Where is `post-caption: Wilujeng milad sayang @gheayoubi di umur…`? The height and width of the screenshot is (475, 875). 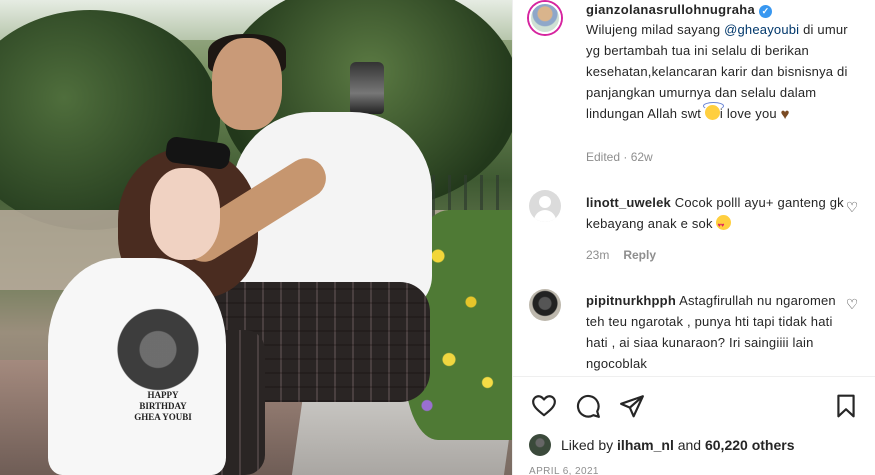
post-caption: Wilujeng milad sayang @gheayoubi di umur… is located at coordinates (721, 72).